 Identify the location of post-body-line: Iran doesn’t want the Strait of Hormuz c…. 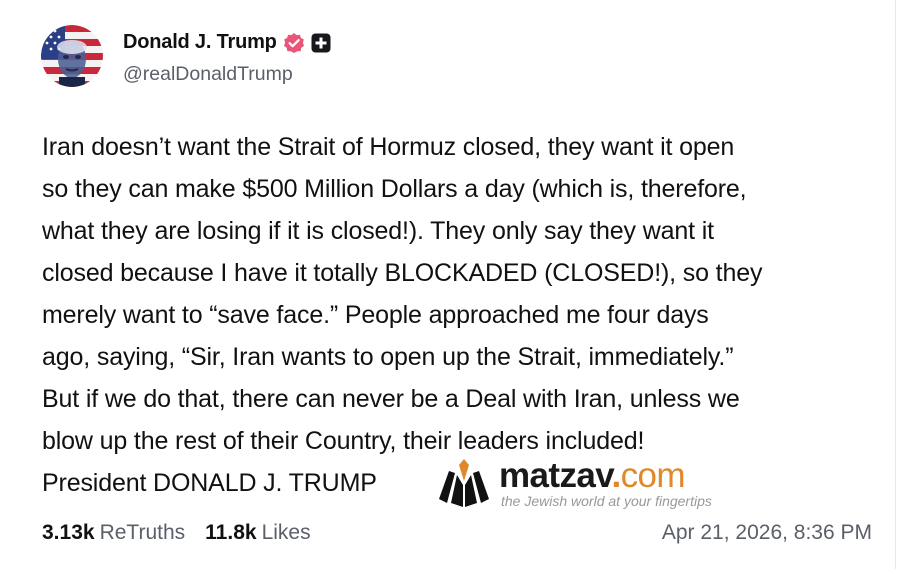
(388, 147).